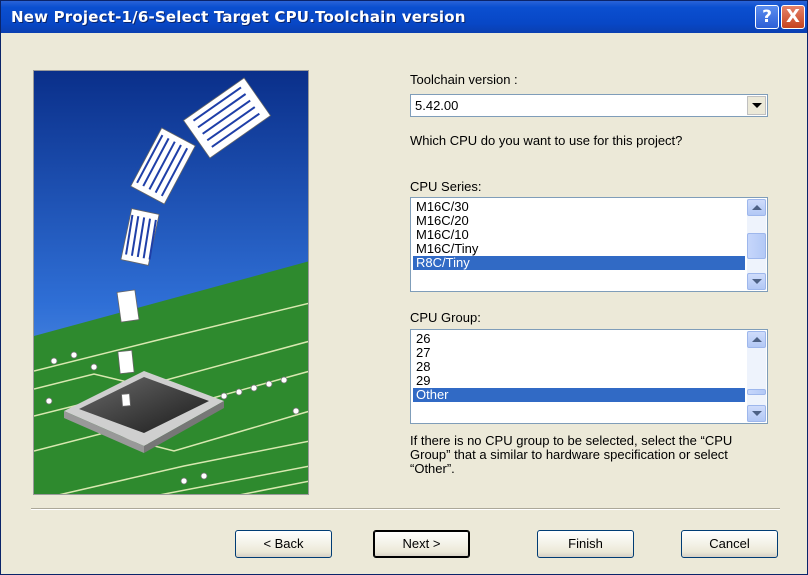  Describe the element at coordinates (589, 105) in the screenshot. I see `toolchain-version-select: 5.42.00` at that location.